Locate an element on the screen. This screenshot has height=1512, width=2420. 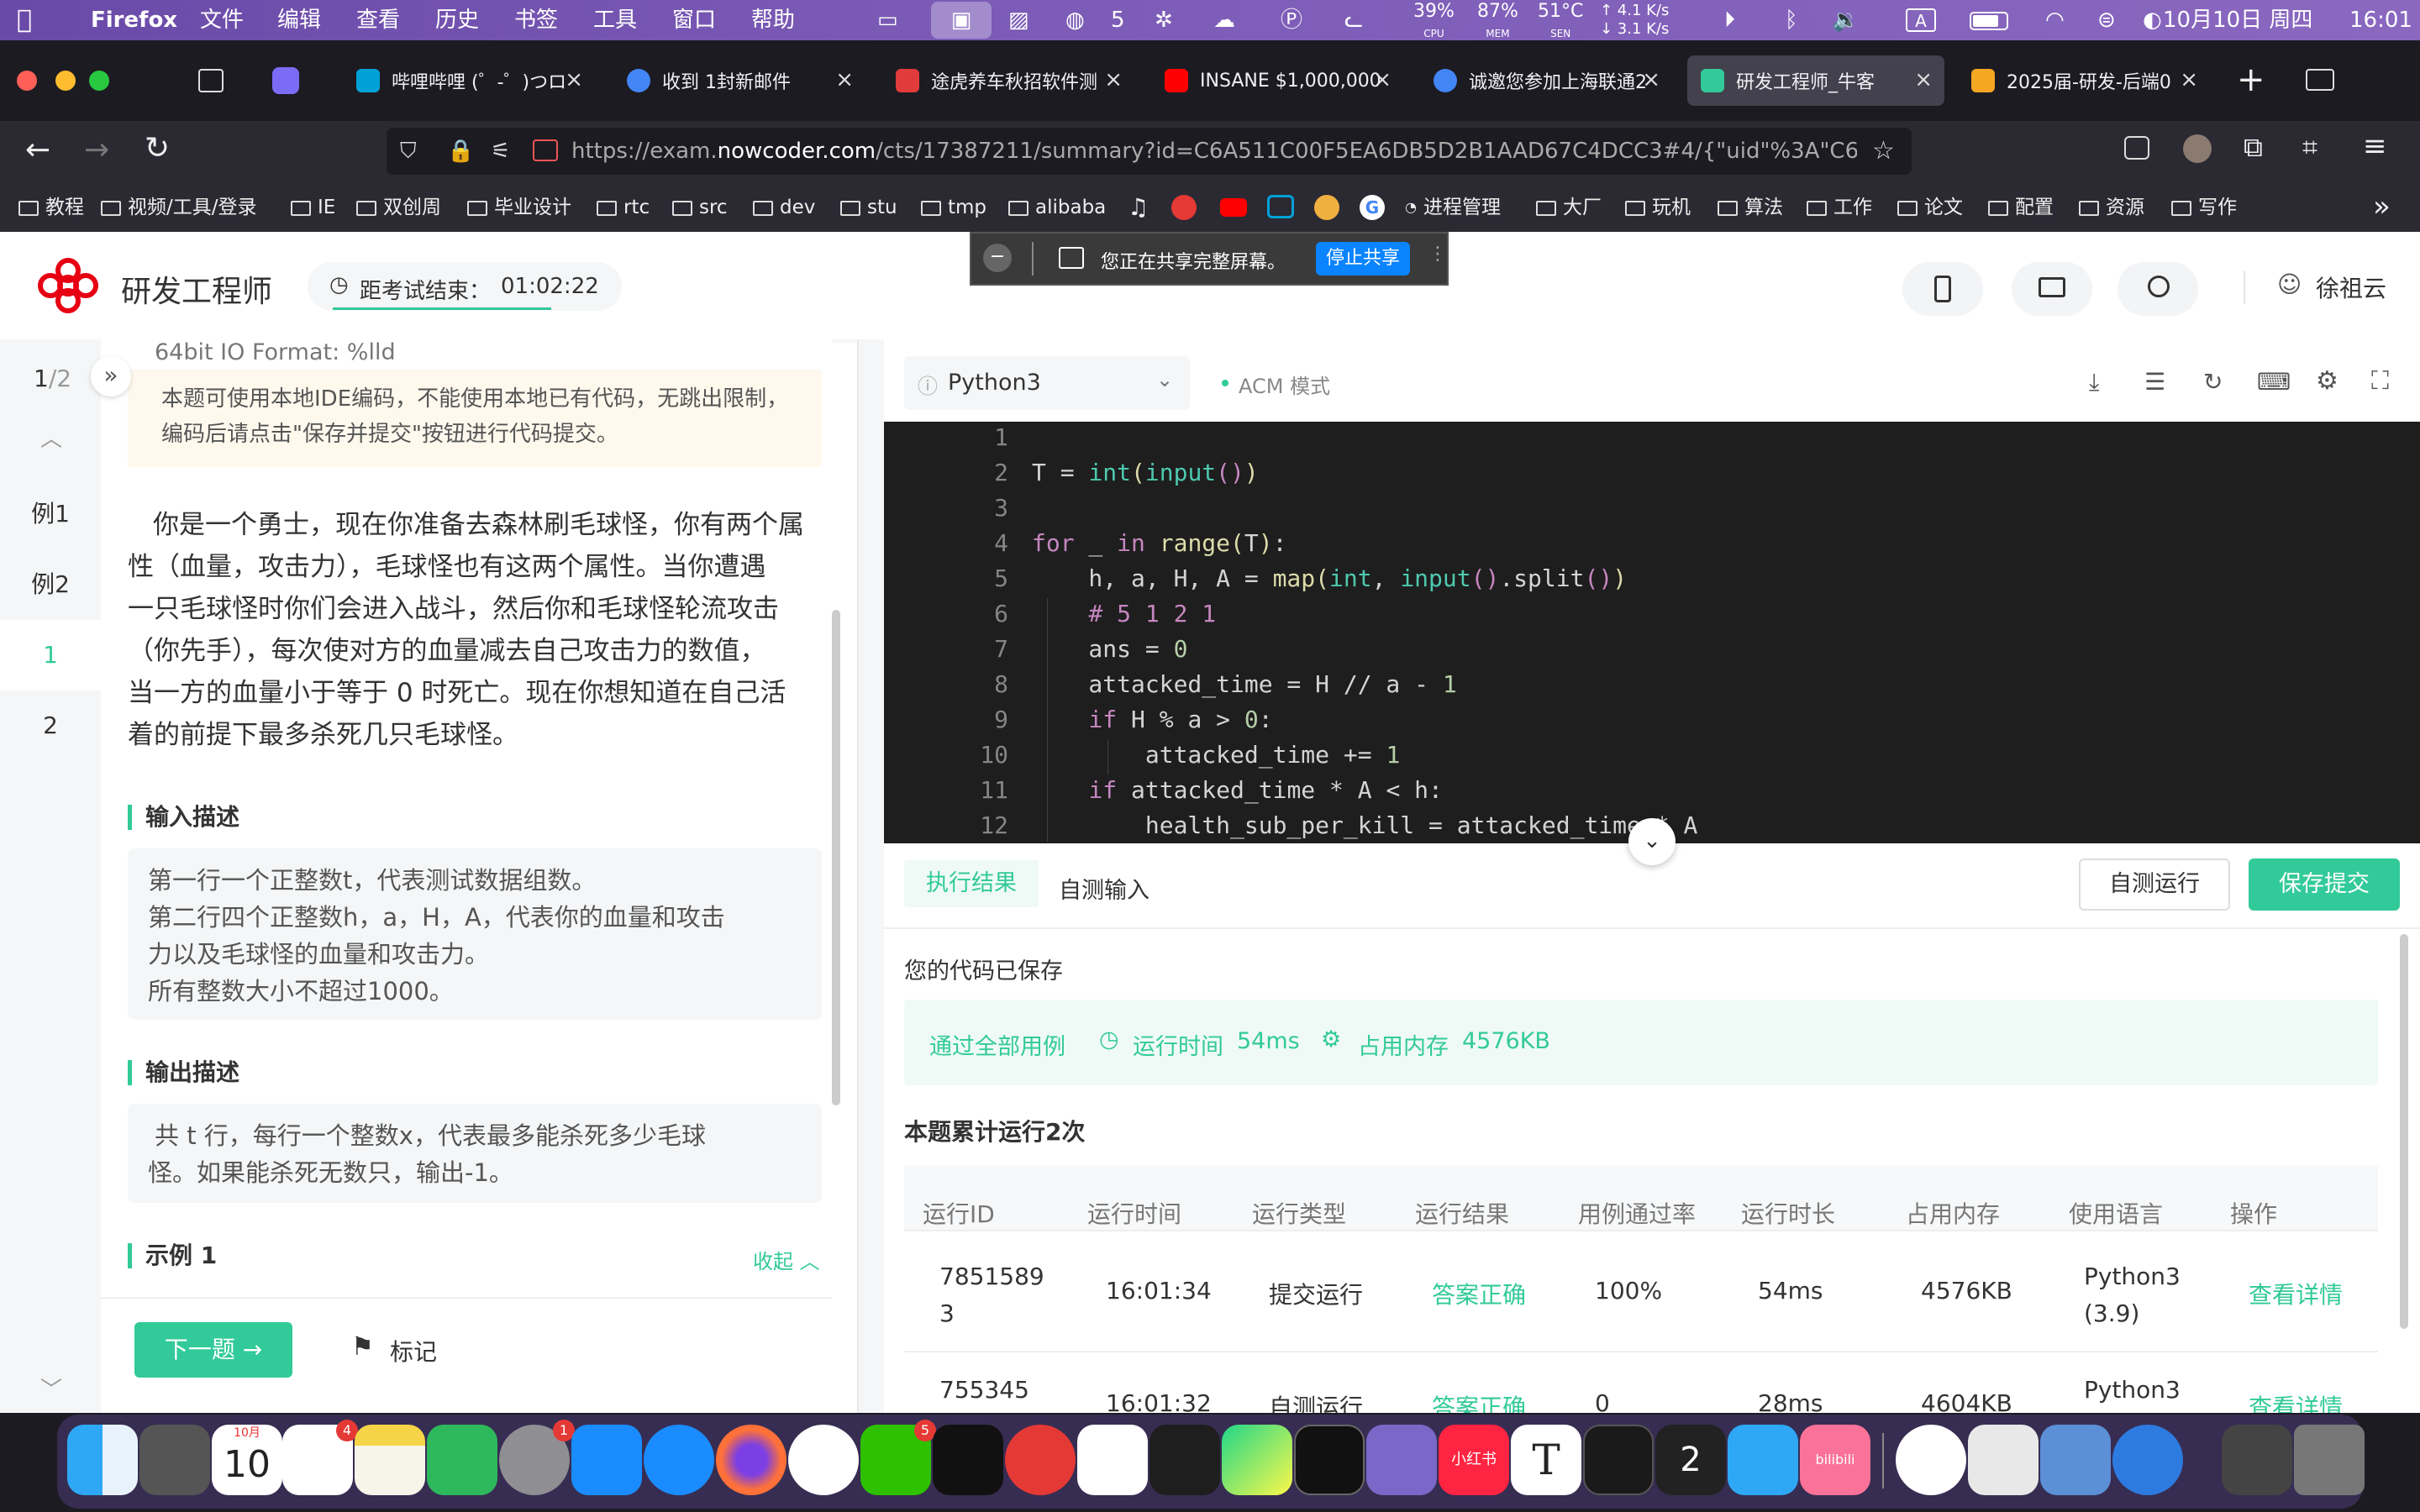
menu-bookmarks: 书签 is located at coordinates (536, 20).